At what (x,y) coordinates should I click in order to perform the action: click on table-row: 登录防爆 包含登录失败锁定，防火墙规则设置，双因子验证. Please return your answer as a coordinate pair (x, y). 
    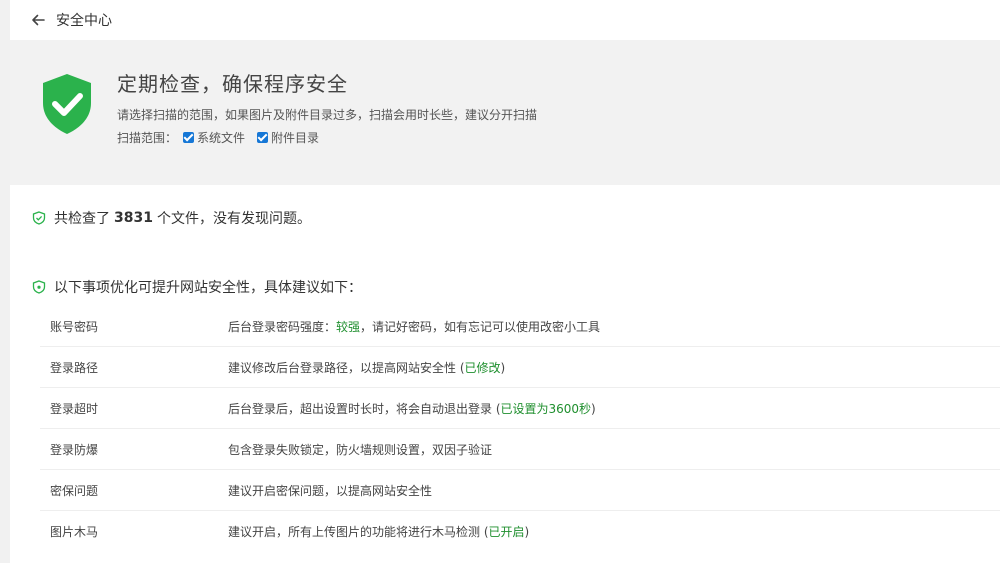
    Looking at the image, I should click on (520, 449).